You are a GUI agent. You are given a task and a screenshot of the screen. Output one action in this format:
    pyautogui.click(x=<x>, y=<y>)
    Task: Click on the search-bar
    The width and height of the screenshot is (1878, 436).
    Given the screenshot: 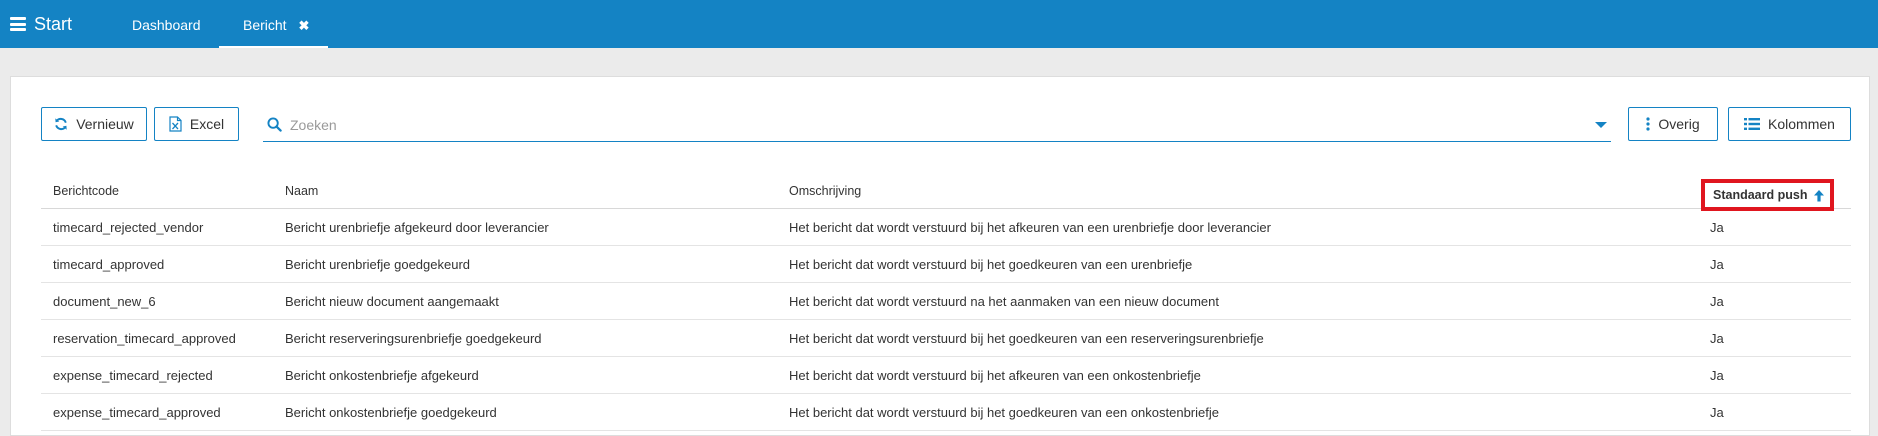 What is the action you would take?
    pyautogui.click(x=937, y=125)
    